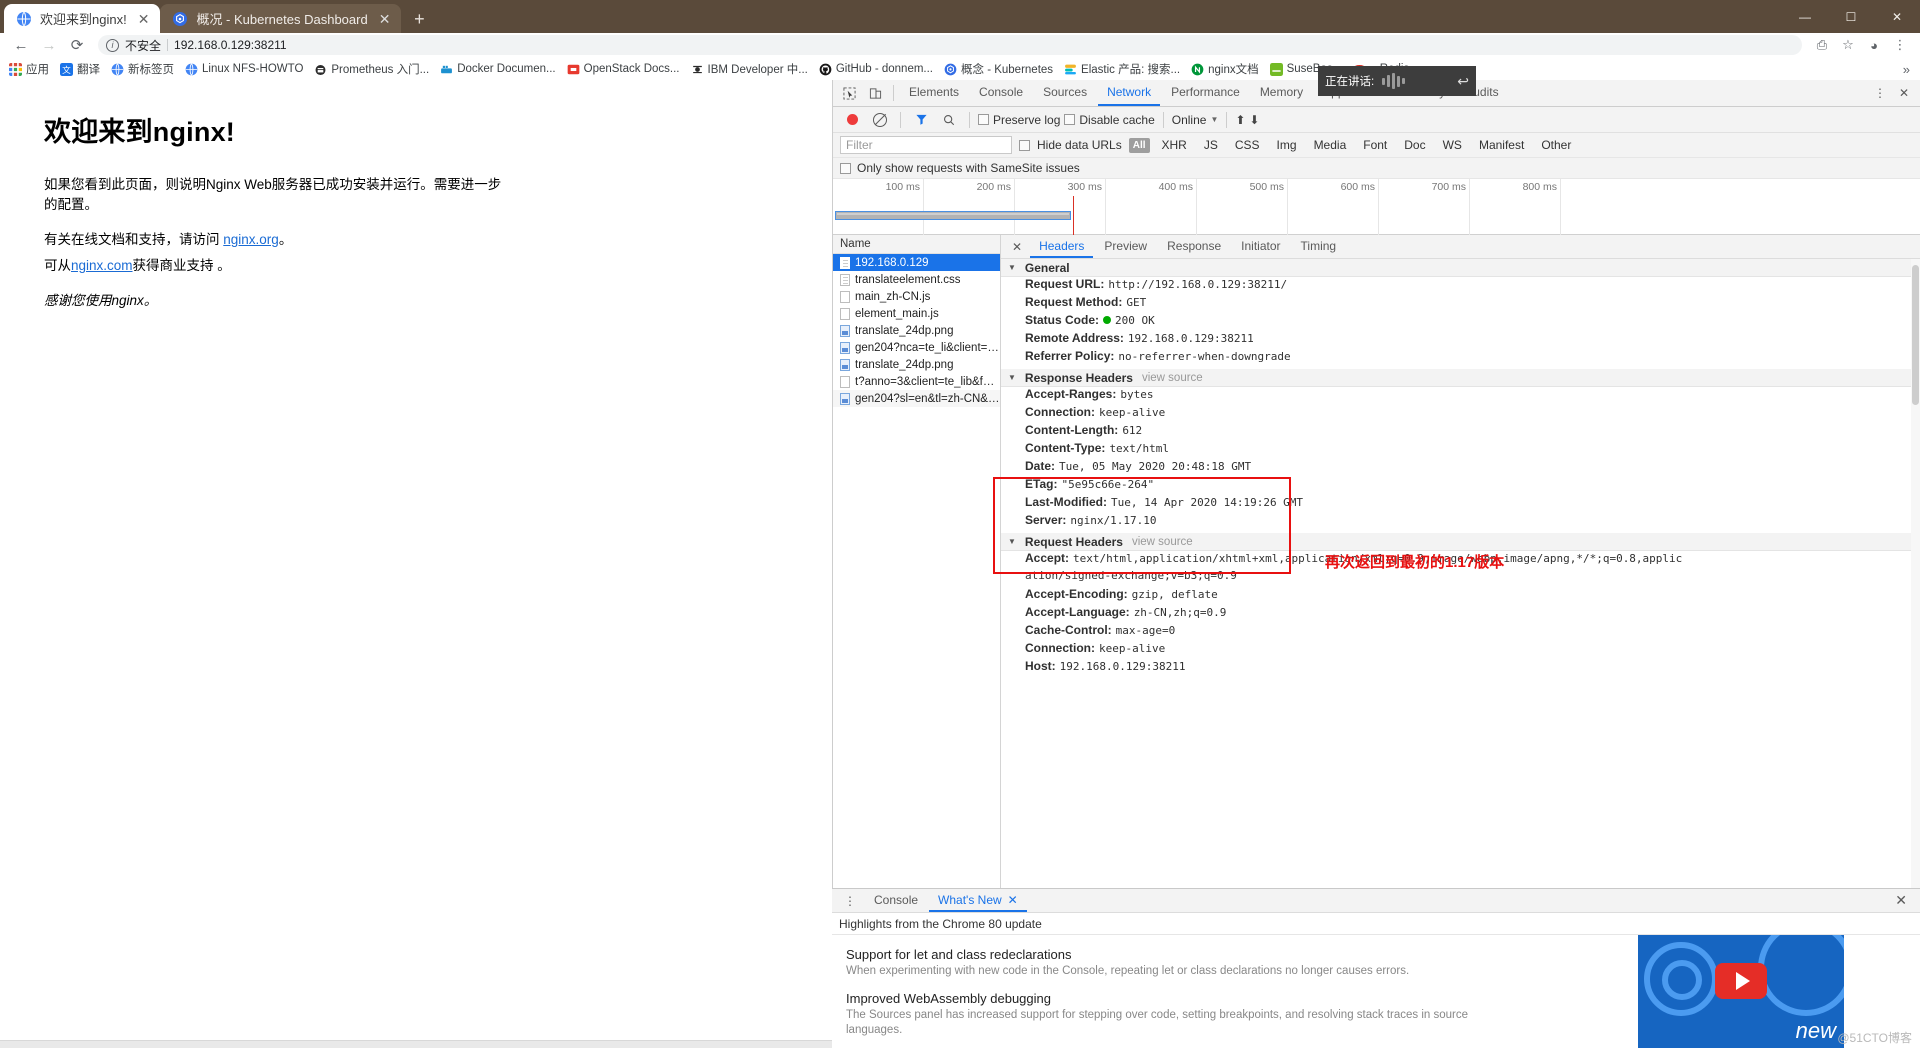 The height and width of the screenshot is (1048, 1920). Describe the element at coordinates (1414, 145) in the screenshot. I see `type-filter-doc: Doc` at that location.